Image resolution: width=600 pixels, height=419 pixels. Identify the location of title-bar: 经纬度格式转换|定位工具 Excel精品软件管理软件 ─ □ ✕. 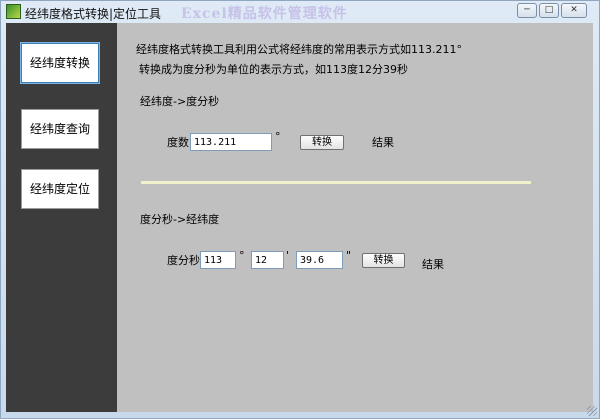
(300, 12).